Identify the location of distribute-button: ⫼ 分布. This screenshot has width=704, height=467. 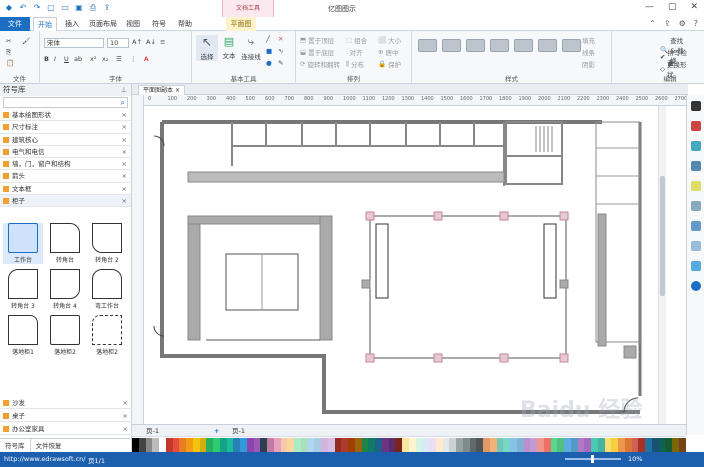
(355, 64).